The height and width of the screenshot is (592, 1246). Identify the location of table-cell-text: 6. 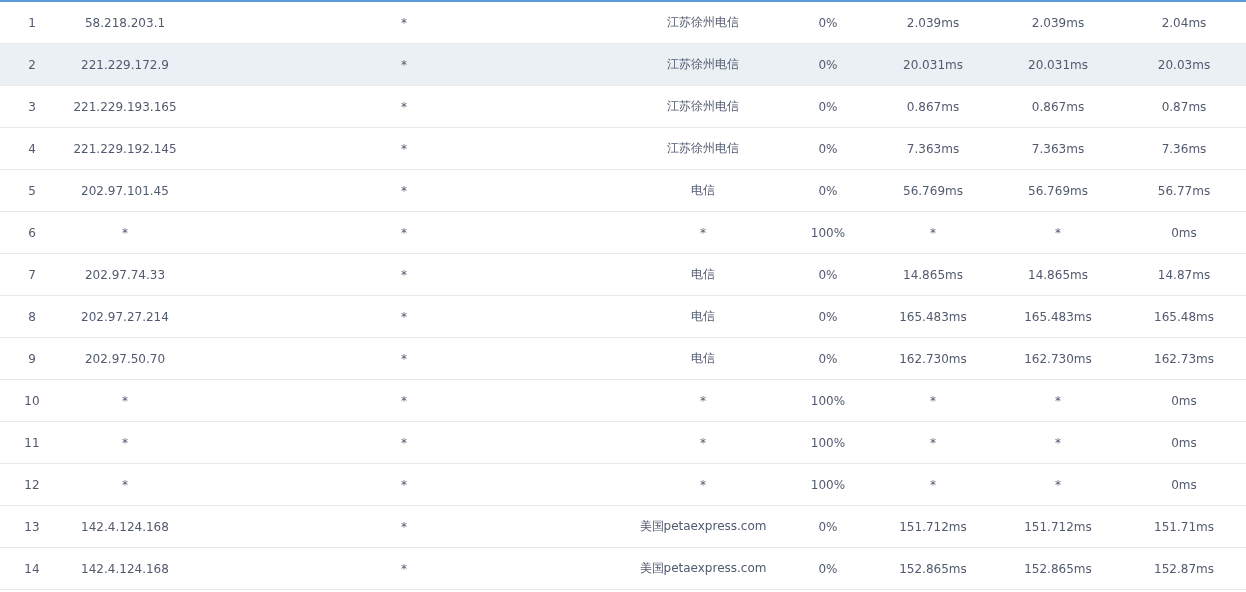
(32, 232).